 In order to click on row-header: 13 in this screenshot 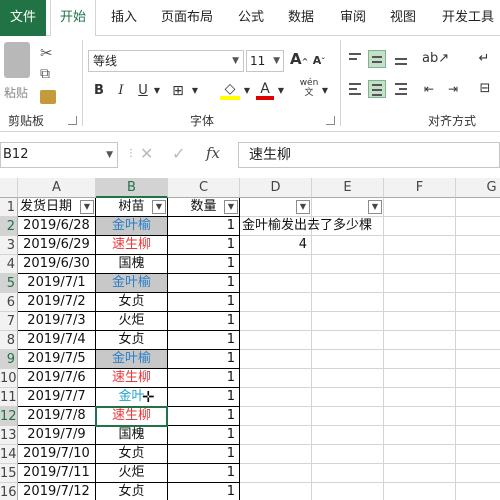, I will do `click(9, 435)`.